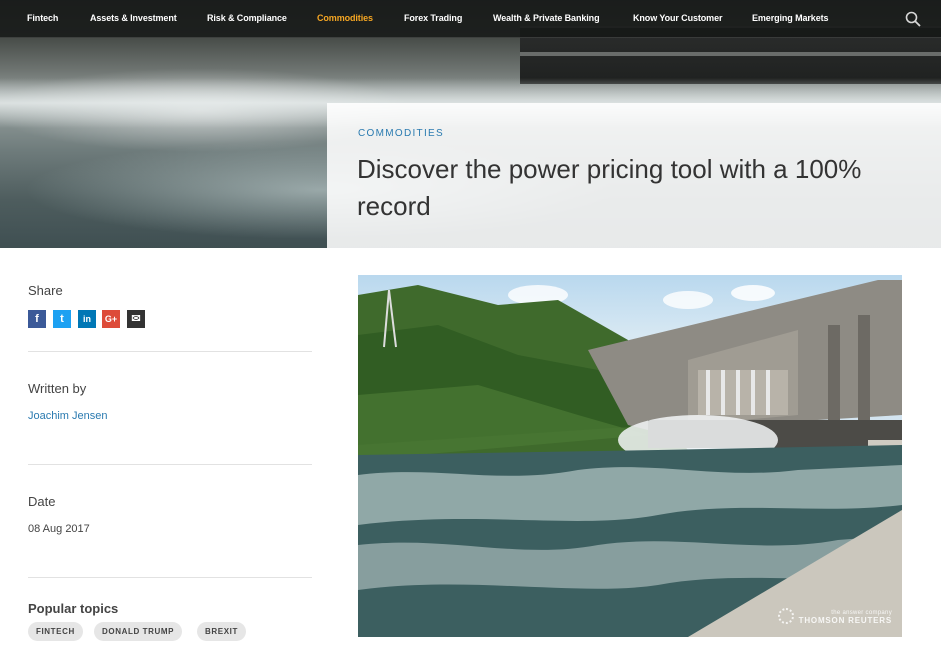  Describe the element at coordinates (68, 416) in the screenshot. I see `author-link: Joachim Jensen` at that location.